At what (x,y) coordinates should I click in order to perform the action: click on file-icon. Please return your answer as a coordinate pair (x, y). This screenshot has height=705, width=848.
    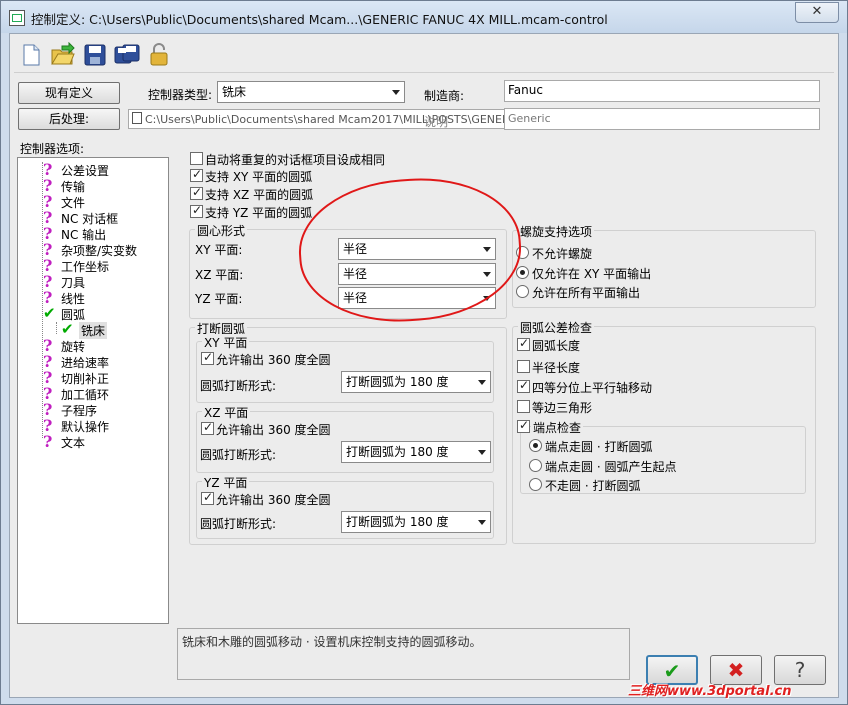
    Looking at the image, I should click on (137, 118).